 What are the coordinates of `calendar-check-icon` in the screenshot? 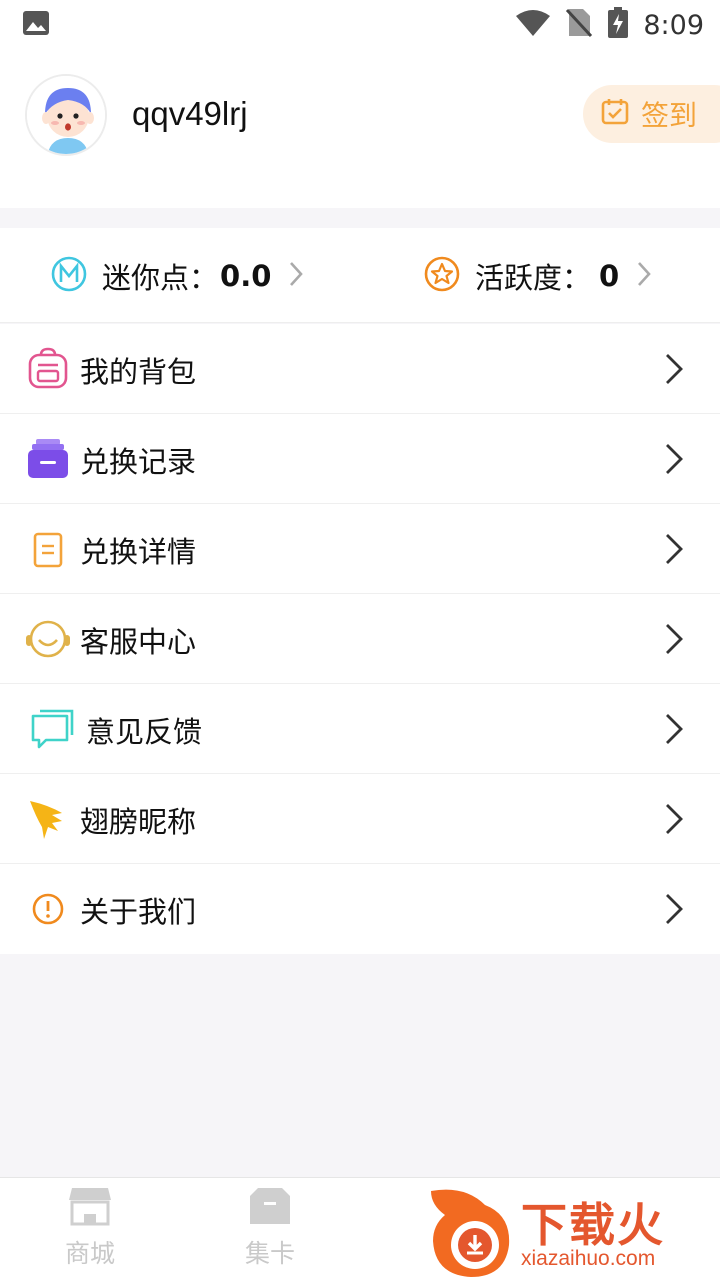 It's located at (615, 114).